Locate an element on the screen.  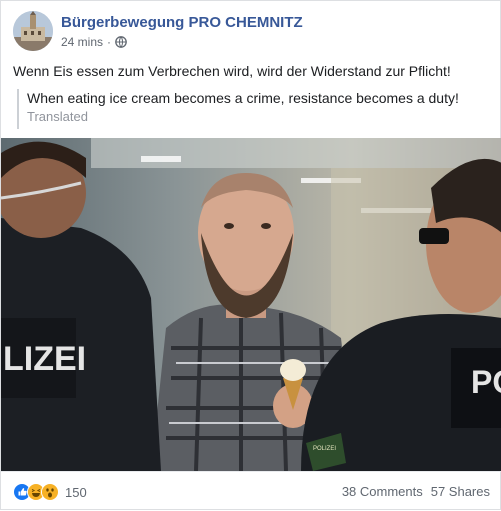
post-stats: 38 Comments 57 Shares is located at coordinates (416, 491).